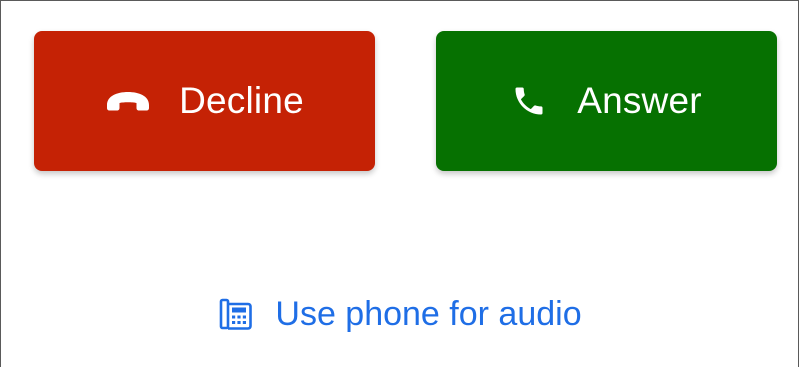 This screenshot has height=368, width=799. Describe the element at coordinates (639, 100) in the screenshot. I see `answer-label: Answer` at that location.